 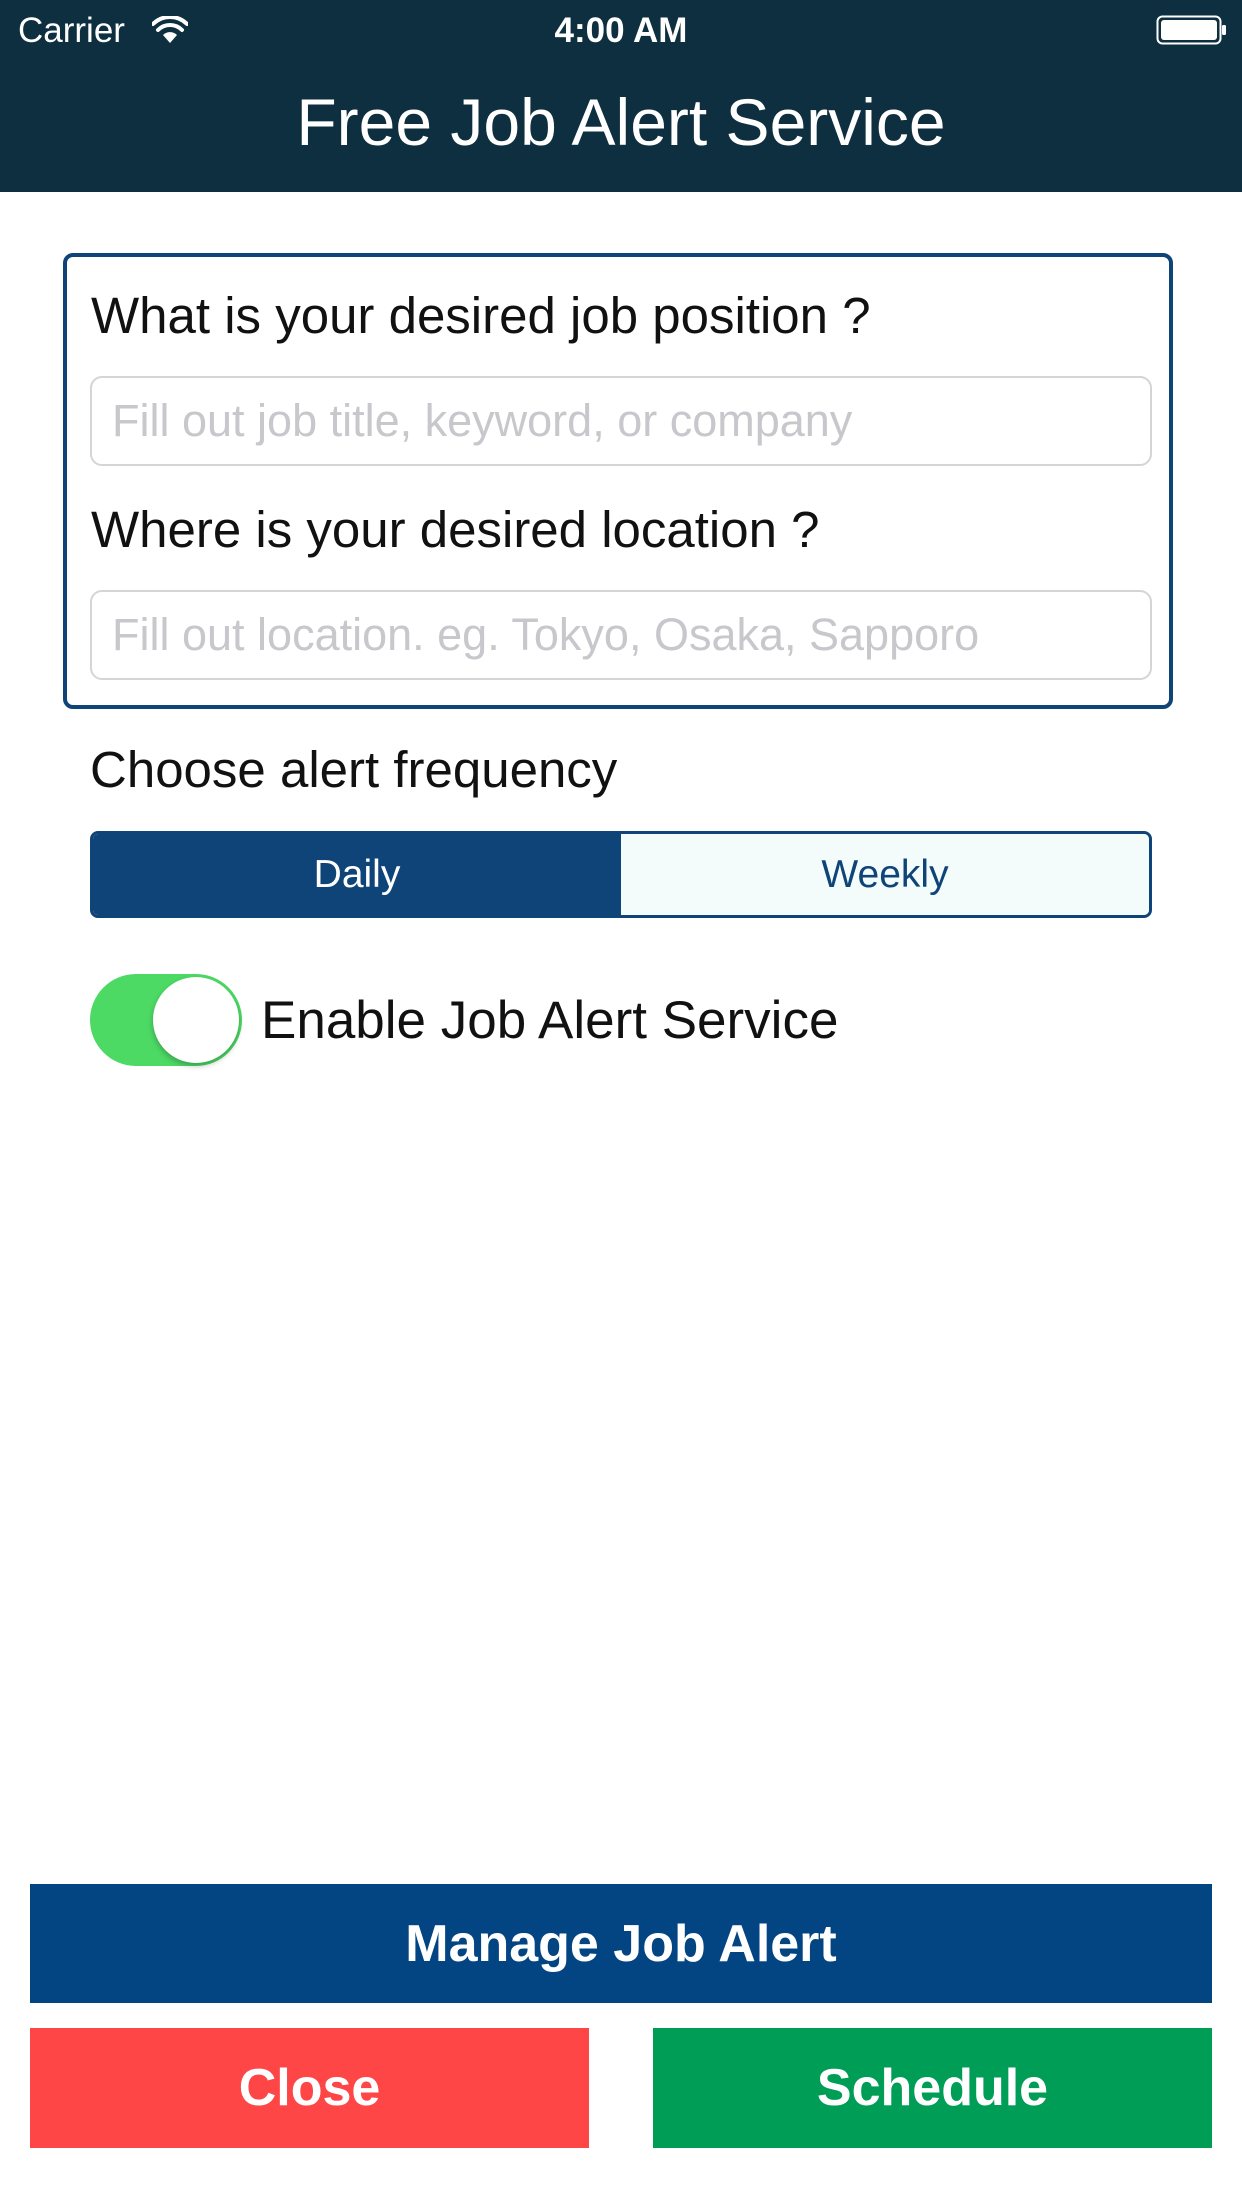 What do you see at coordinates (196, 1020) in the screenshot?
I see `toggle-knob` at bounding box center [196, 1020].